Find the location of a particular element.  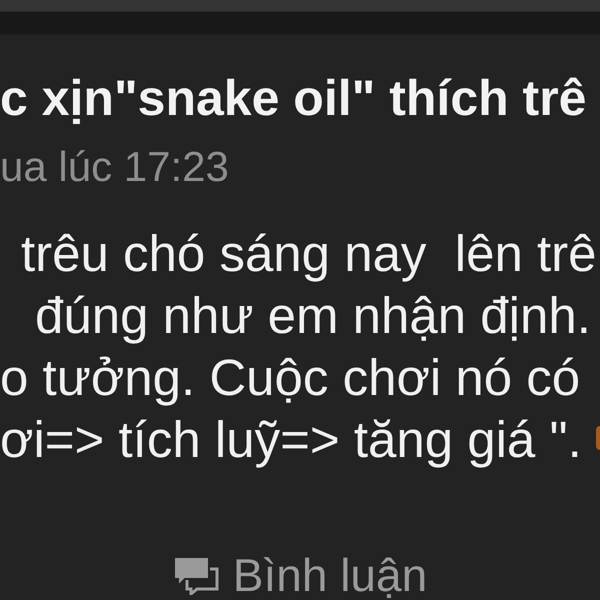

post-text-line: o tưởng. Cuộc chơi nó có is located at coordinates (290, 378).